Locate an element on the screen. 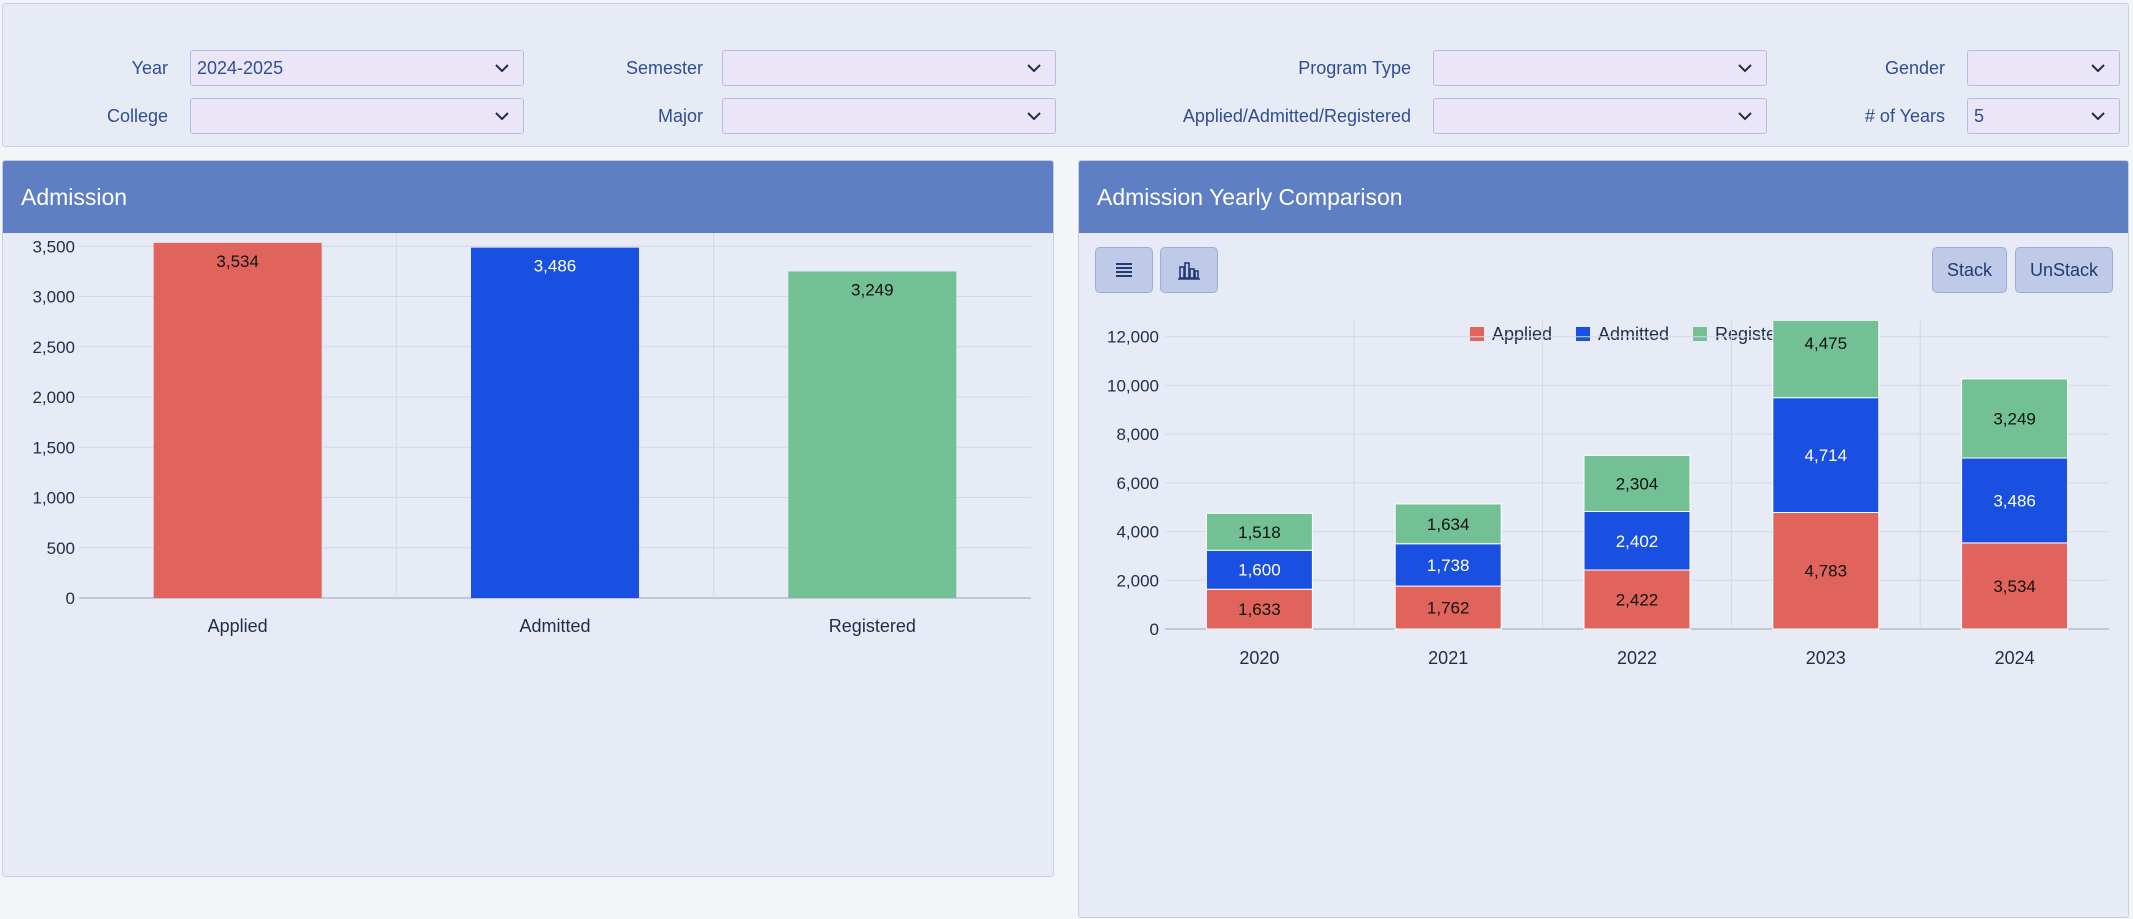 The height and width of the screenshot is (919, 2133). y-tick-label: 8,000 is located at coordinates (1137, 434).